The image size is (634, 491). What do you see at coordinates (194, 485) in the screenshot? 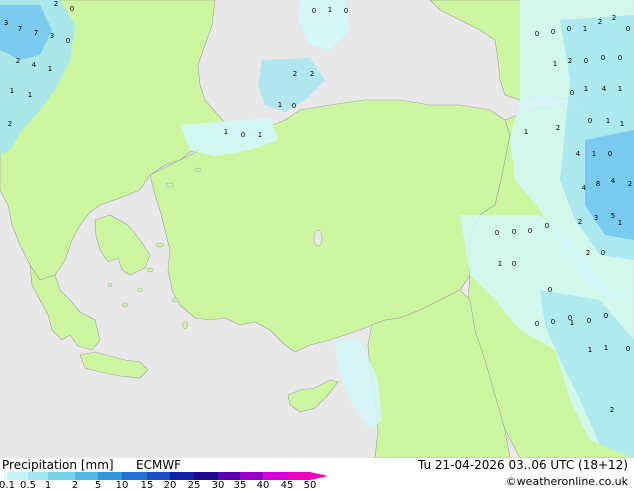
I see `colorbar-tick-label: 25` at bounding box center [194, 485].